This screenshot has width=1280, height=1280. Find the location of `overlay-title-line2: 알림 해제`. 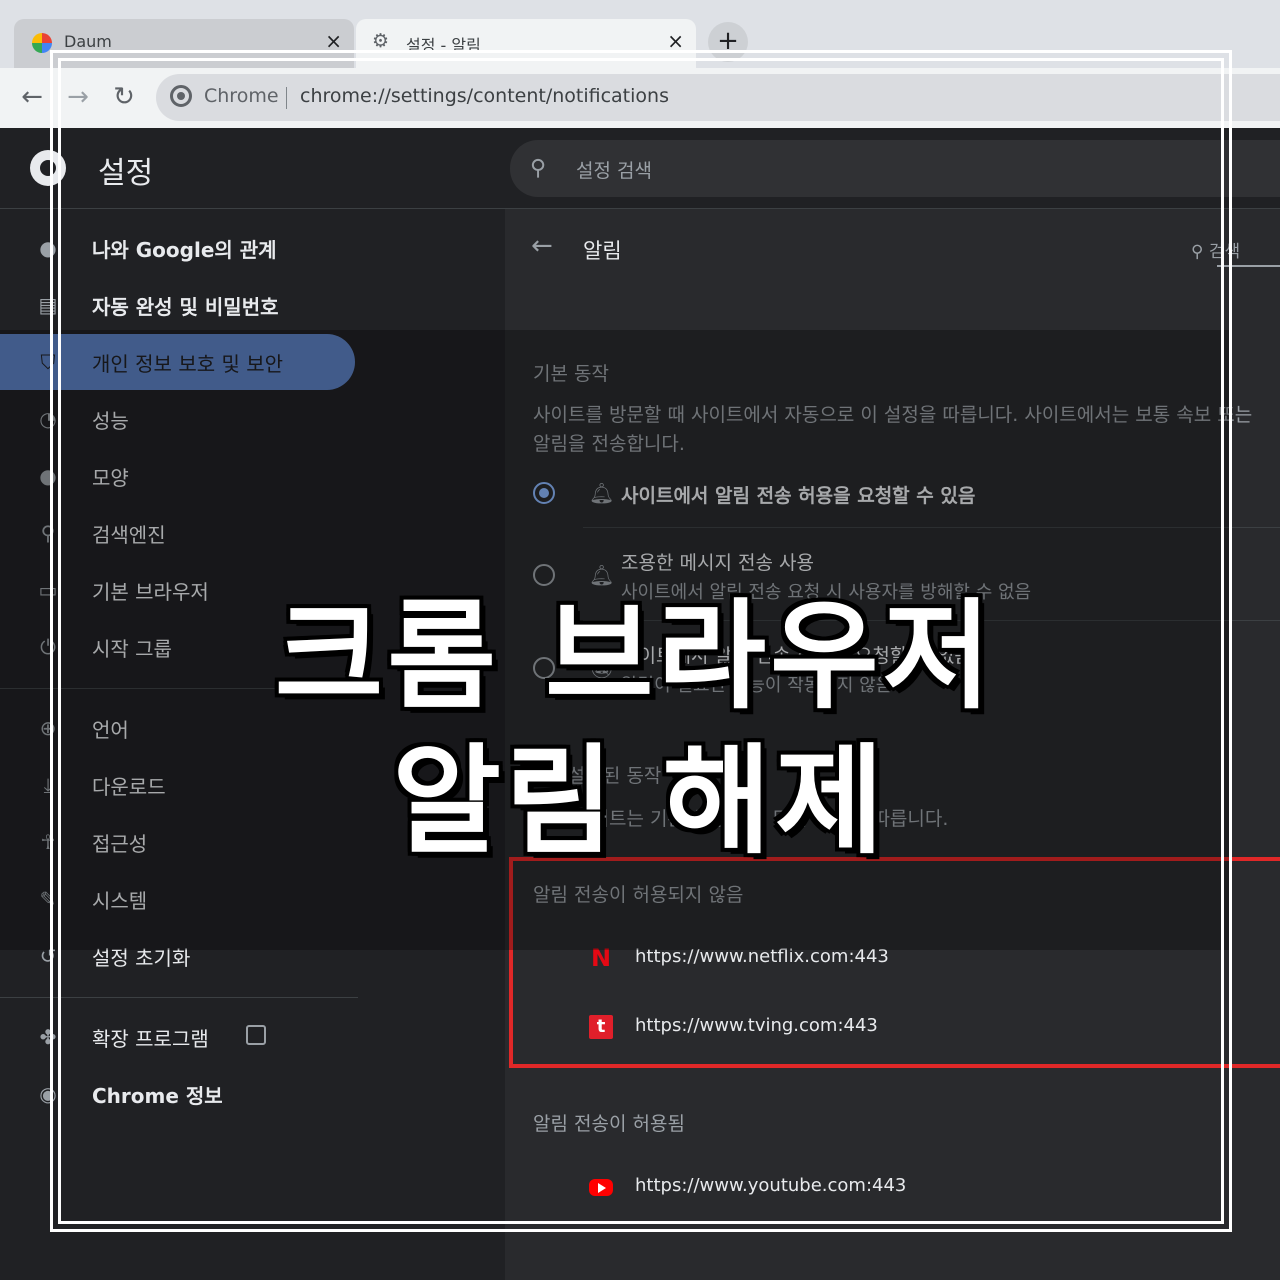

overlay-title-line2: 알림 해제 is located at coordinates (640, 801).